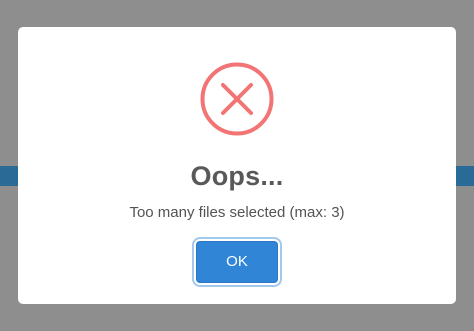 This screenshot has height=331, width=474. What do you see at coordinates (464, 176) in the screenshot?
I see `background-page-bar-right` at bounding box center [464, 176].